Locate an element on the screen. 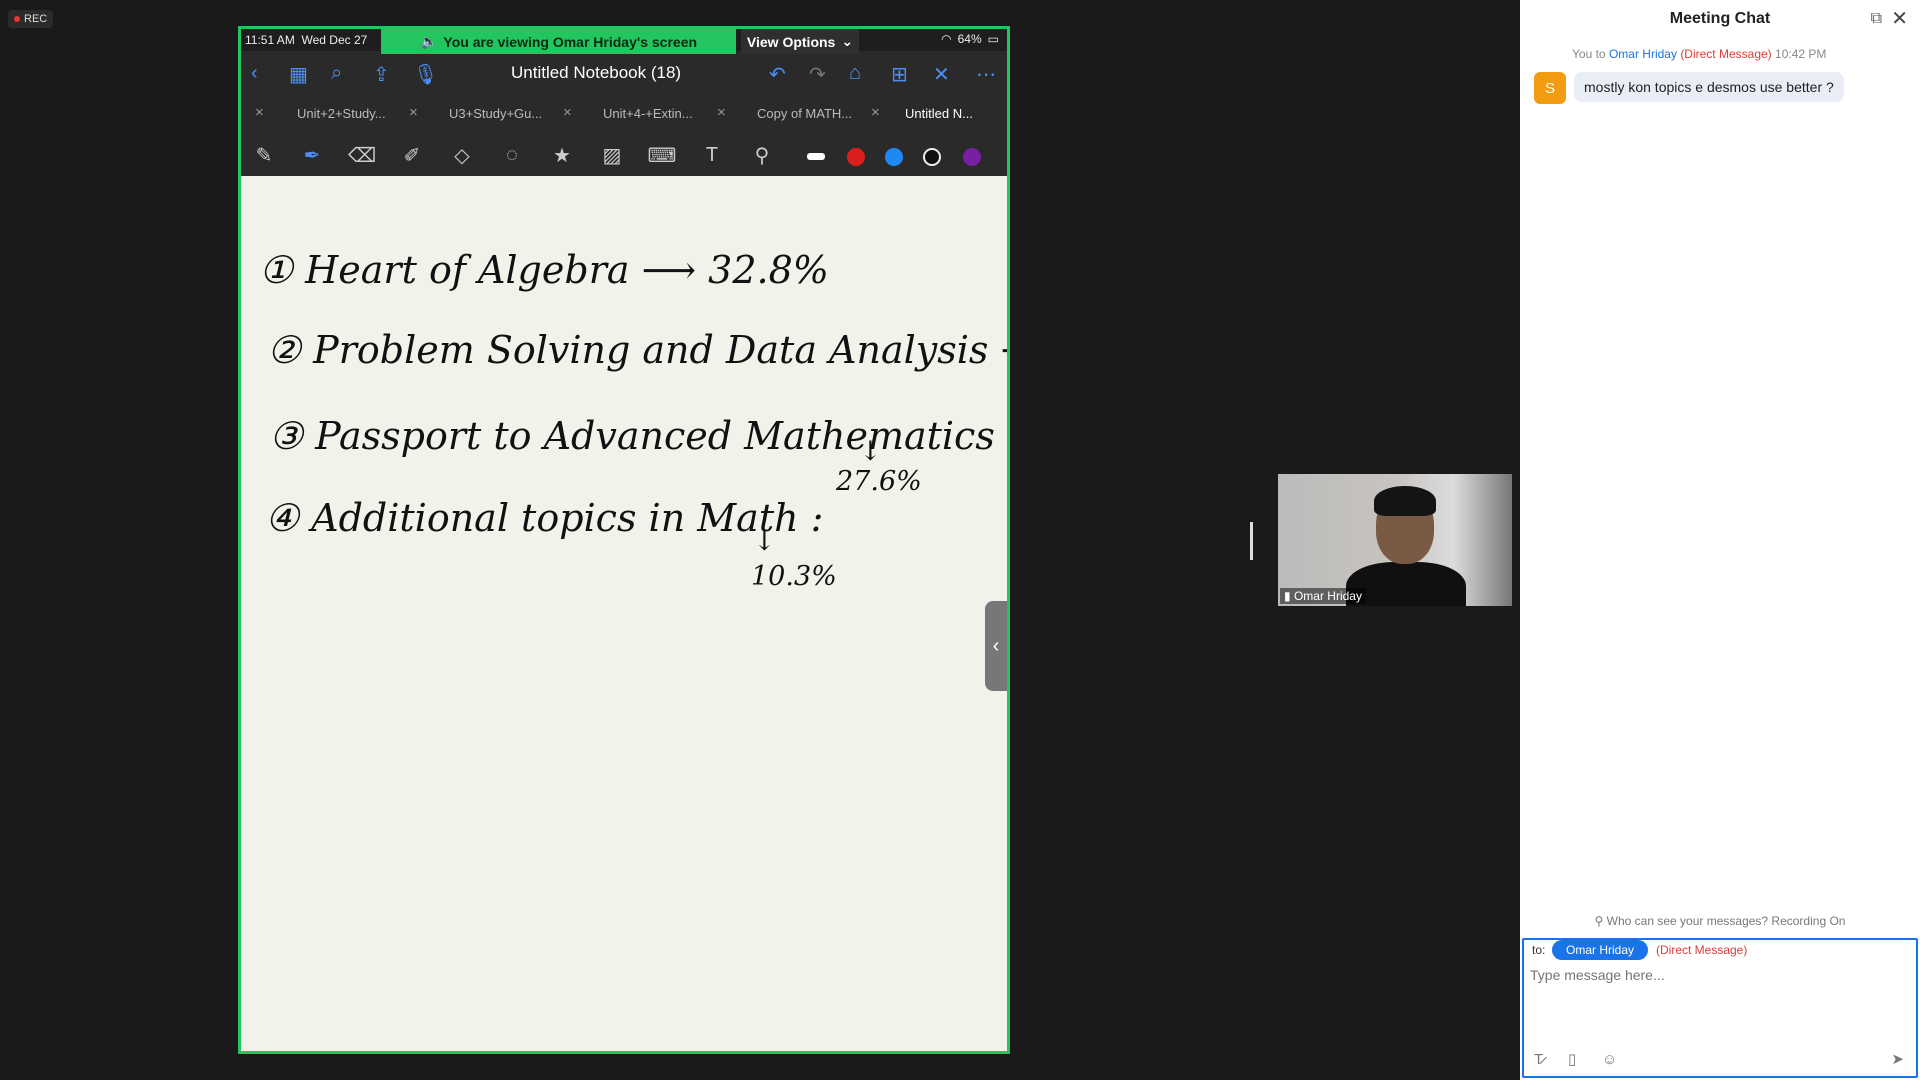 The height and width of the screenshot is (1080, 1920). participant-video: ▮ Omar Hriday is located at coordinates (1395, 540).